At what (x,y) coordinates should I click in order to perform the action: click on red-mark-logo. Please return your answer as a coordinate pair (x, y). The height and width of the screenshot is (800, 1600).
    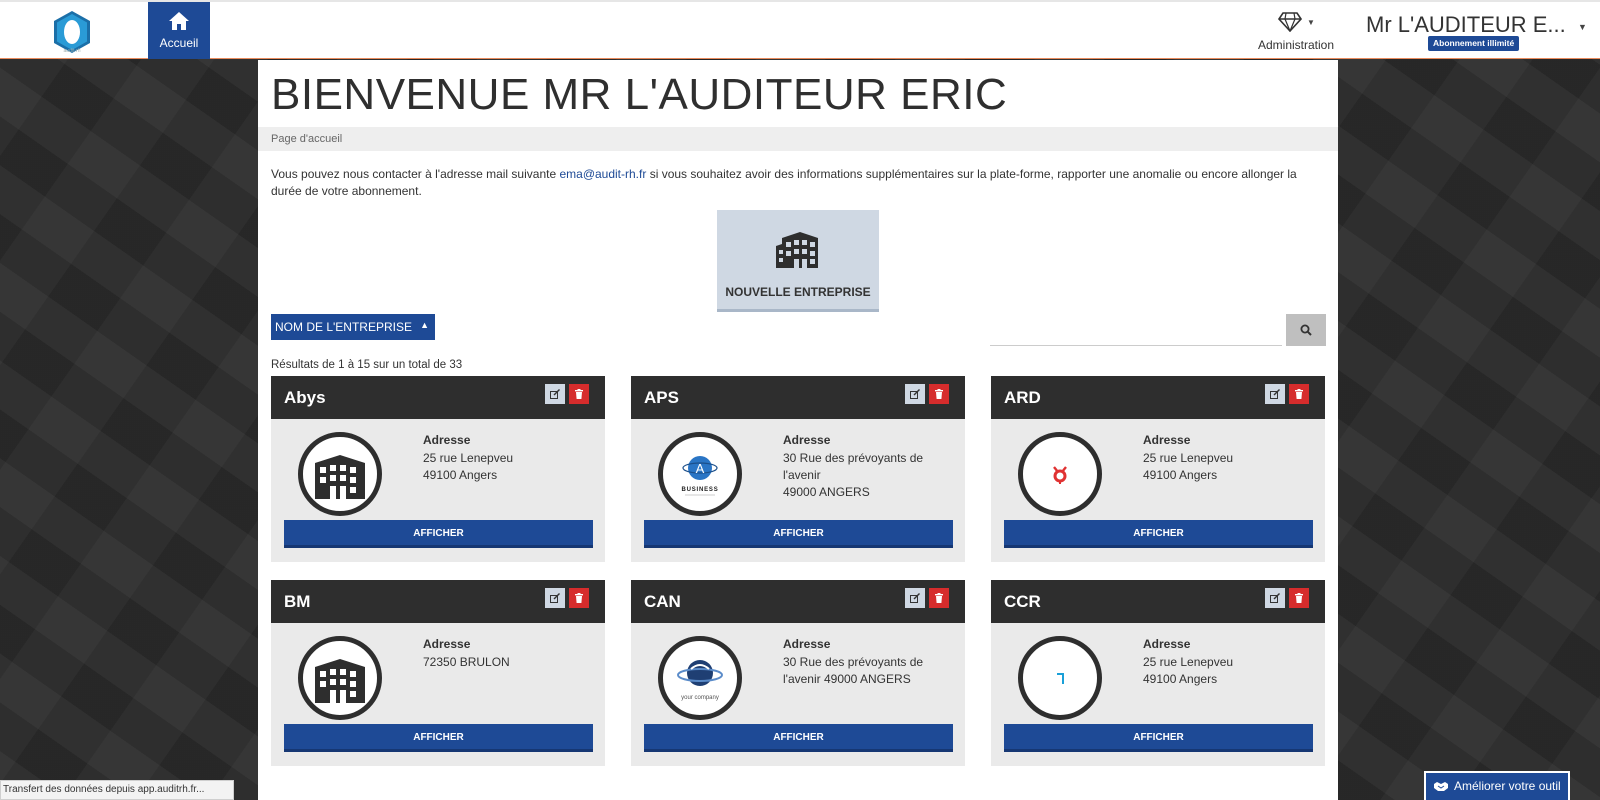
    Looking at the image, I should click on (1060, 475).